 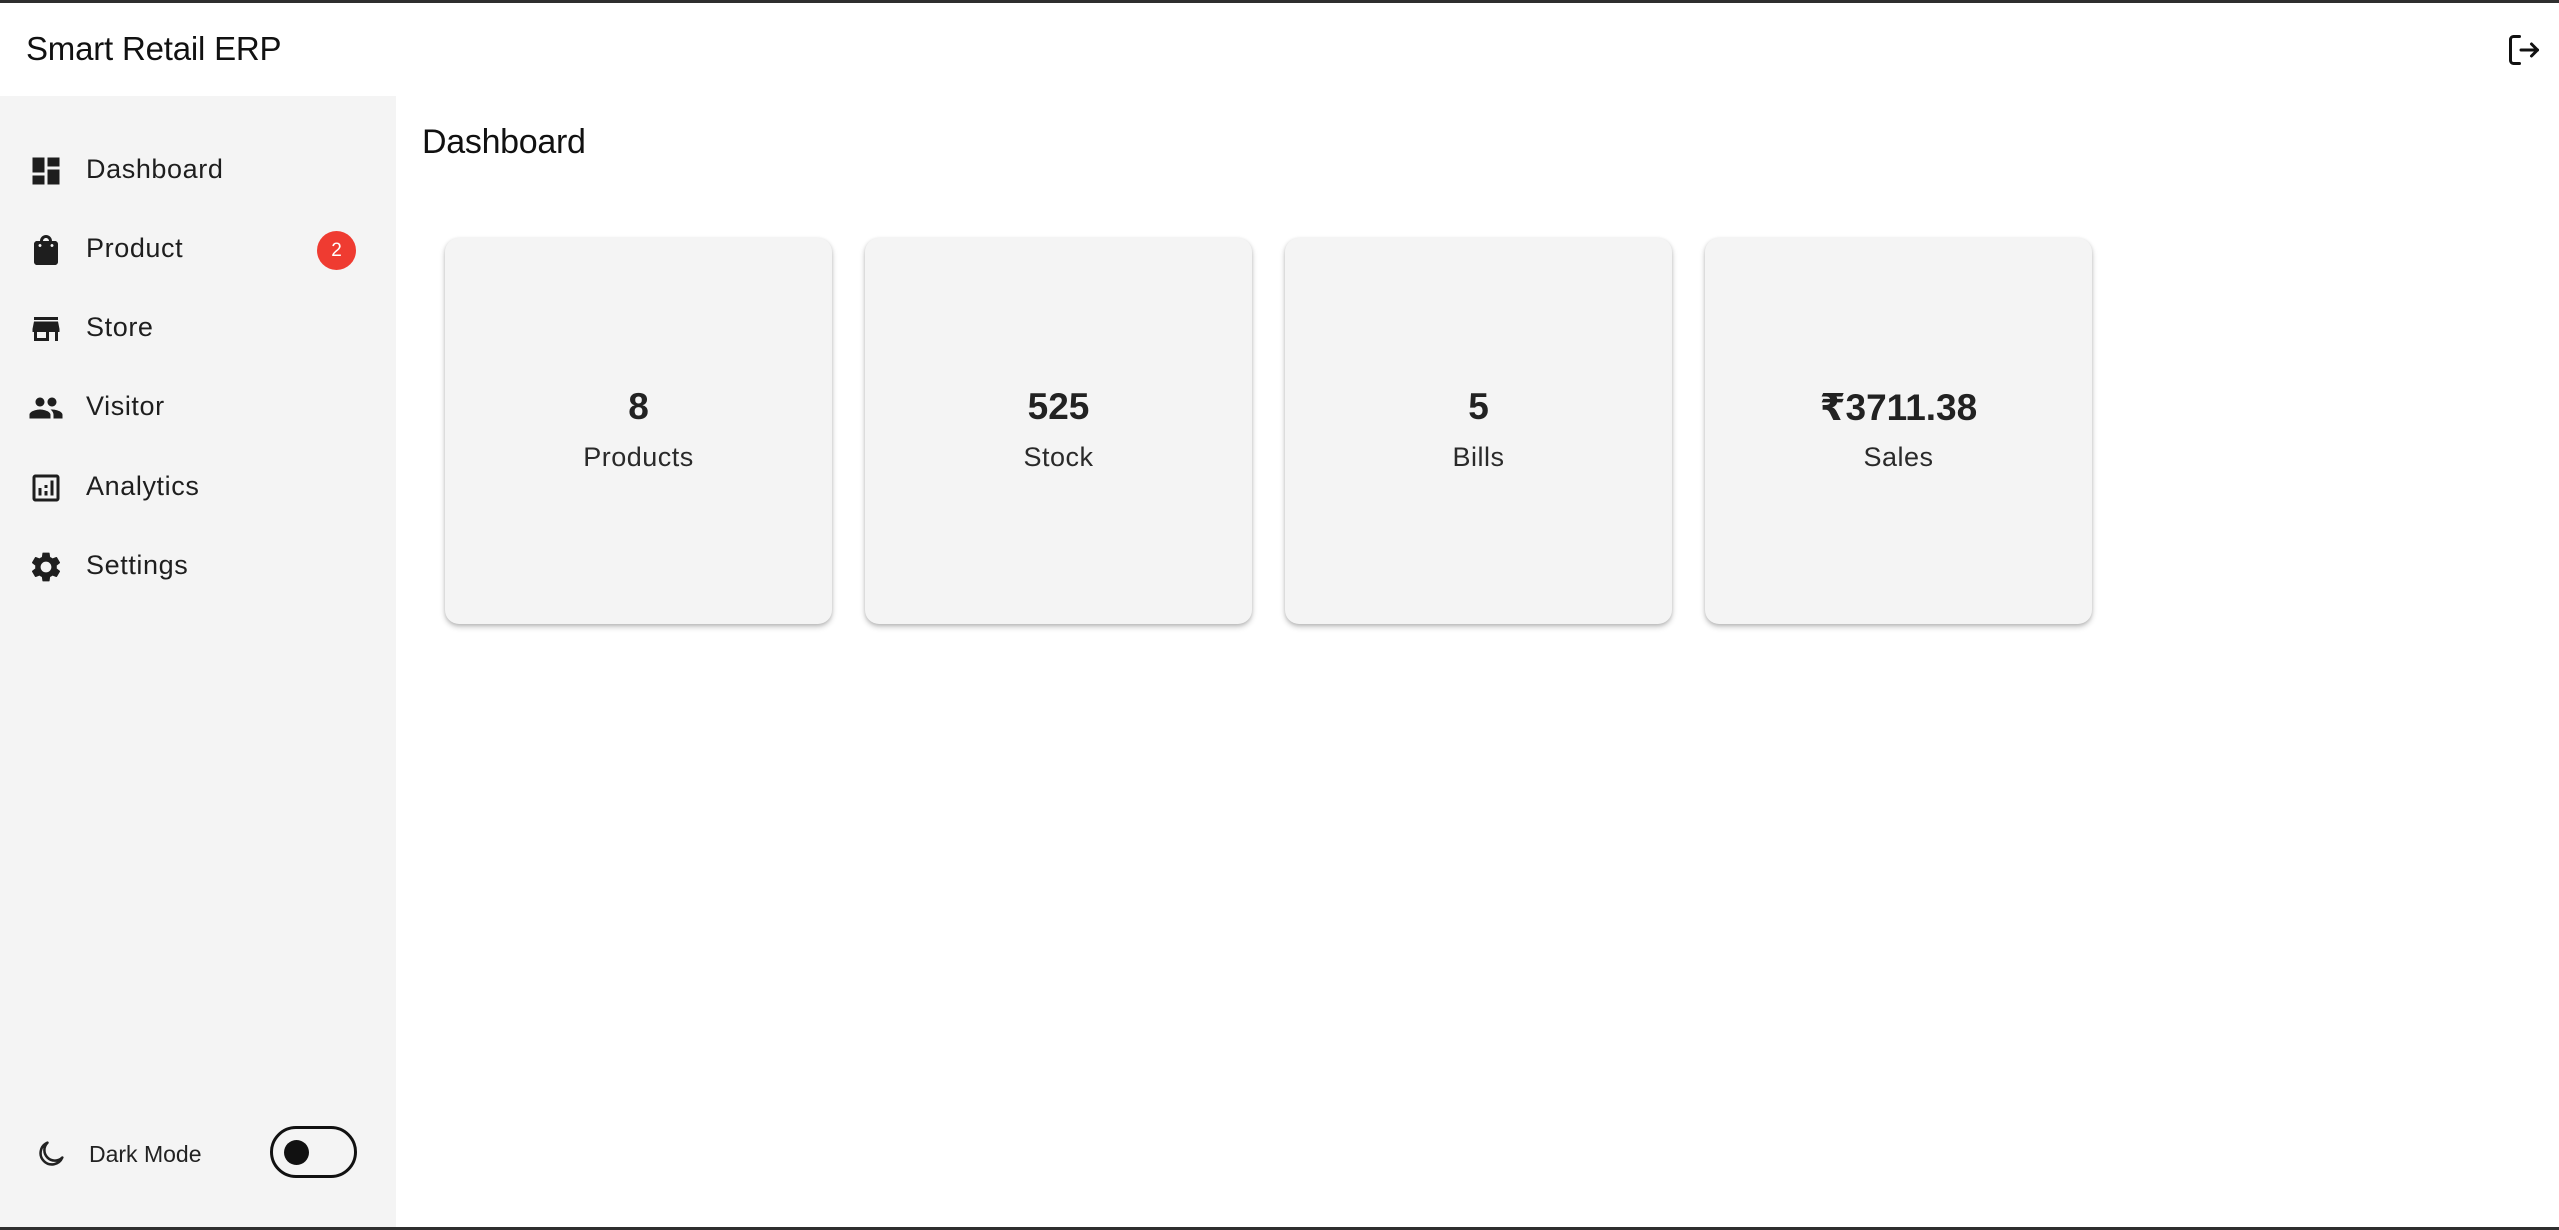 What do you see at coordinates (46, 567) in the screenshot?
I see `gear-icon` at bounding box center [46, 567].